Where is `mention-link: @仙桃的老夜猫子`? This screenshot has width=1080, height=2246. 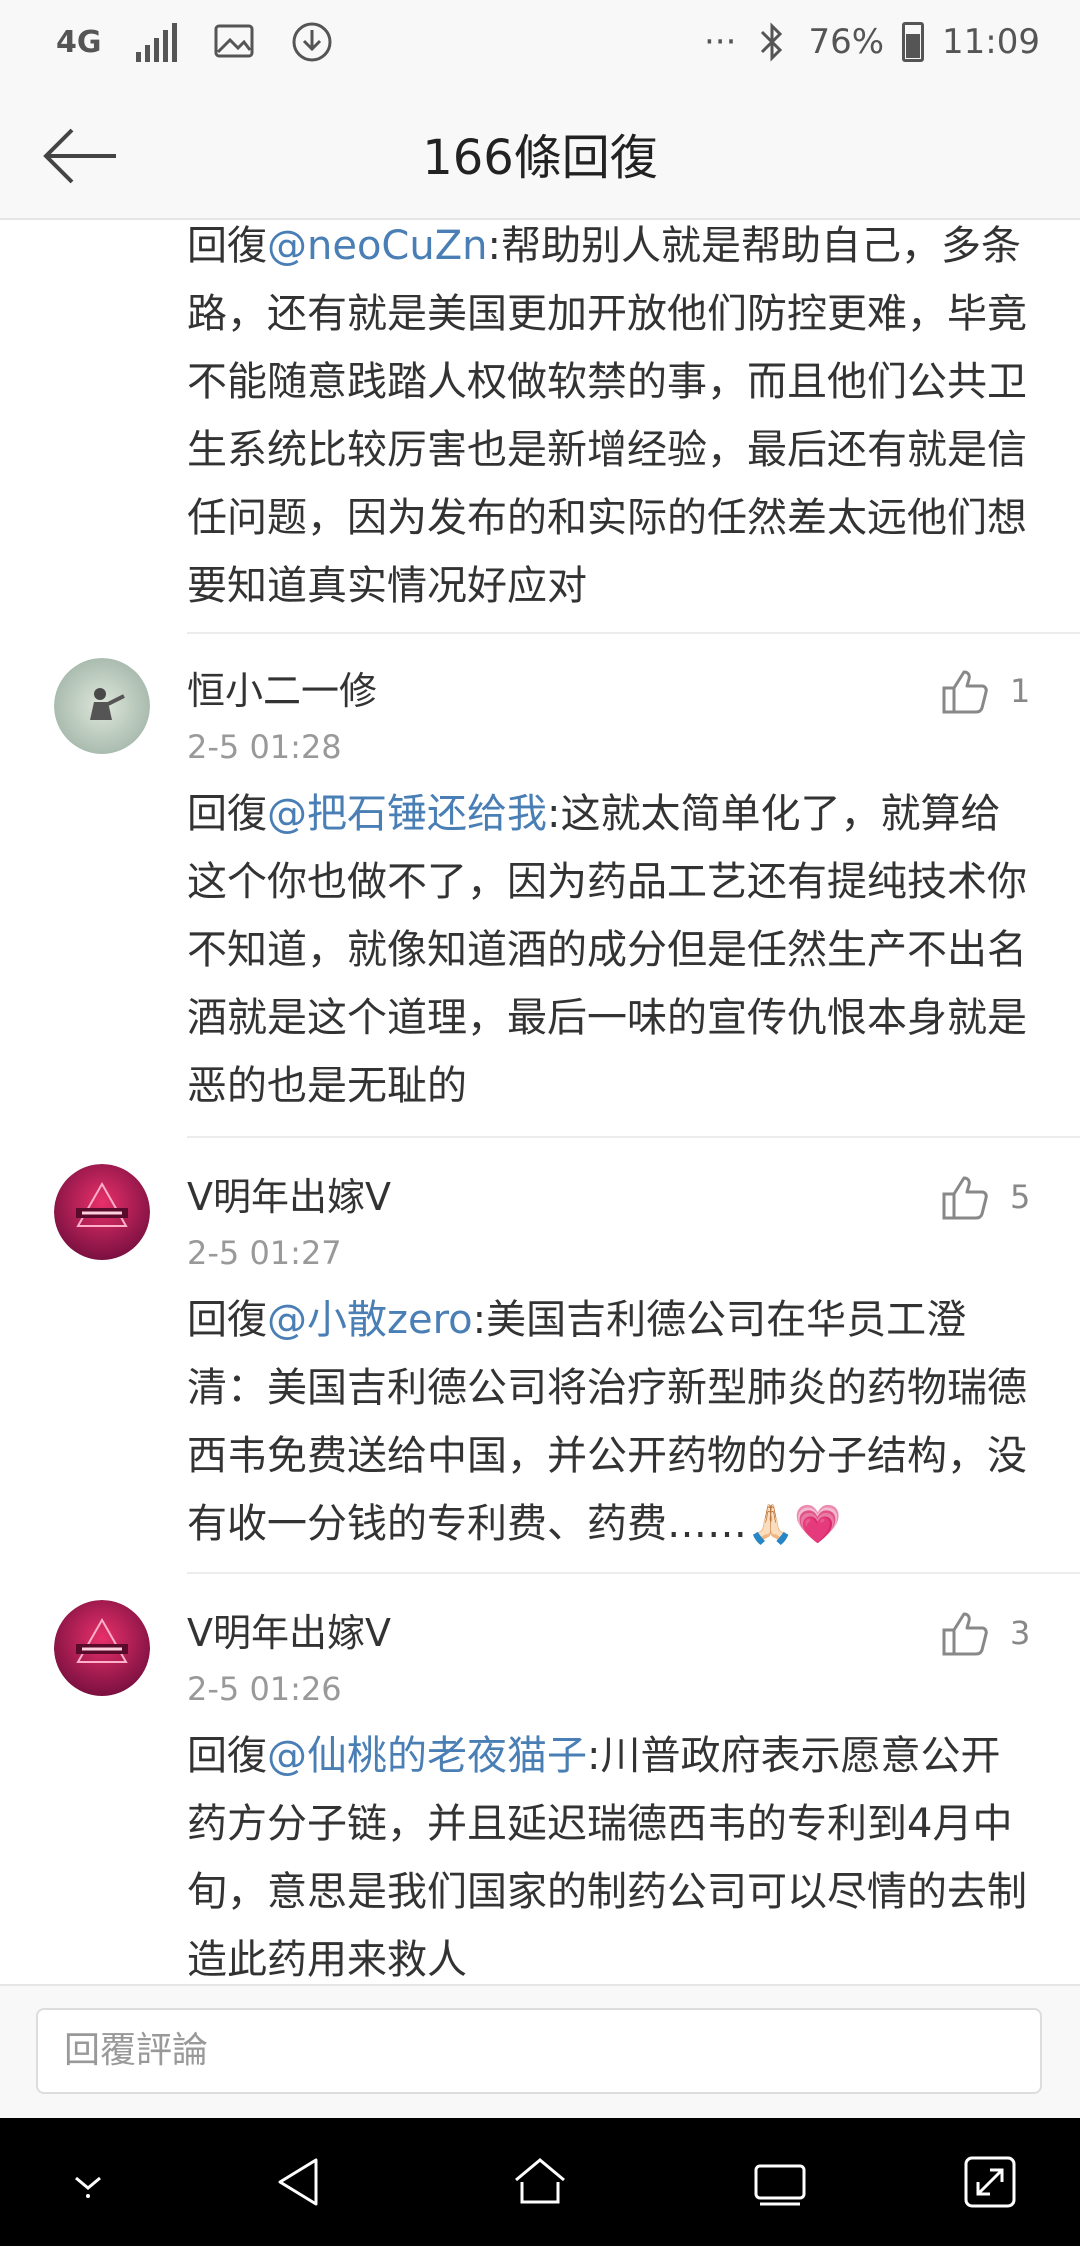 mention-link: @仙桃的老夜猫子 is located at coordinates (427, 1756).